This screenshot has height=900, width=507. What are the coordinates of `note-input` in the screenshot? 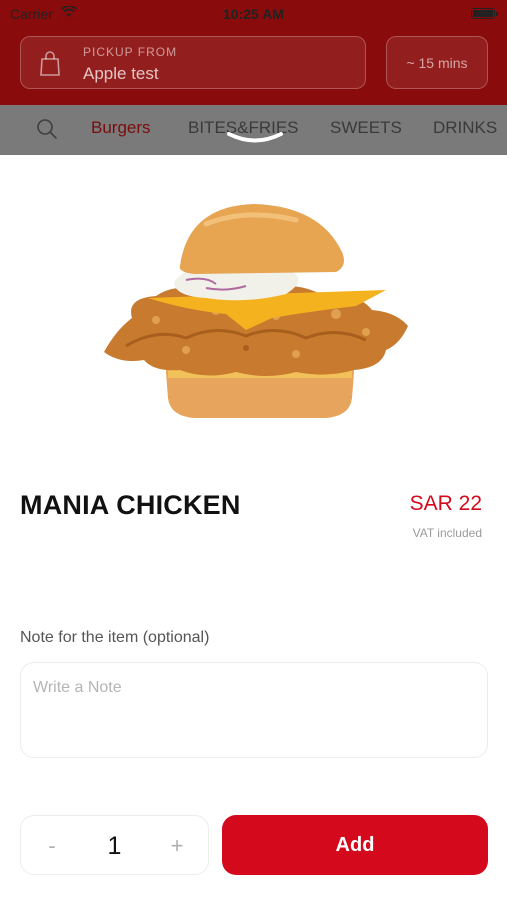 It's located at (254, 710).